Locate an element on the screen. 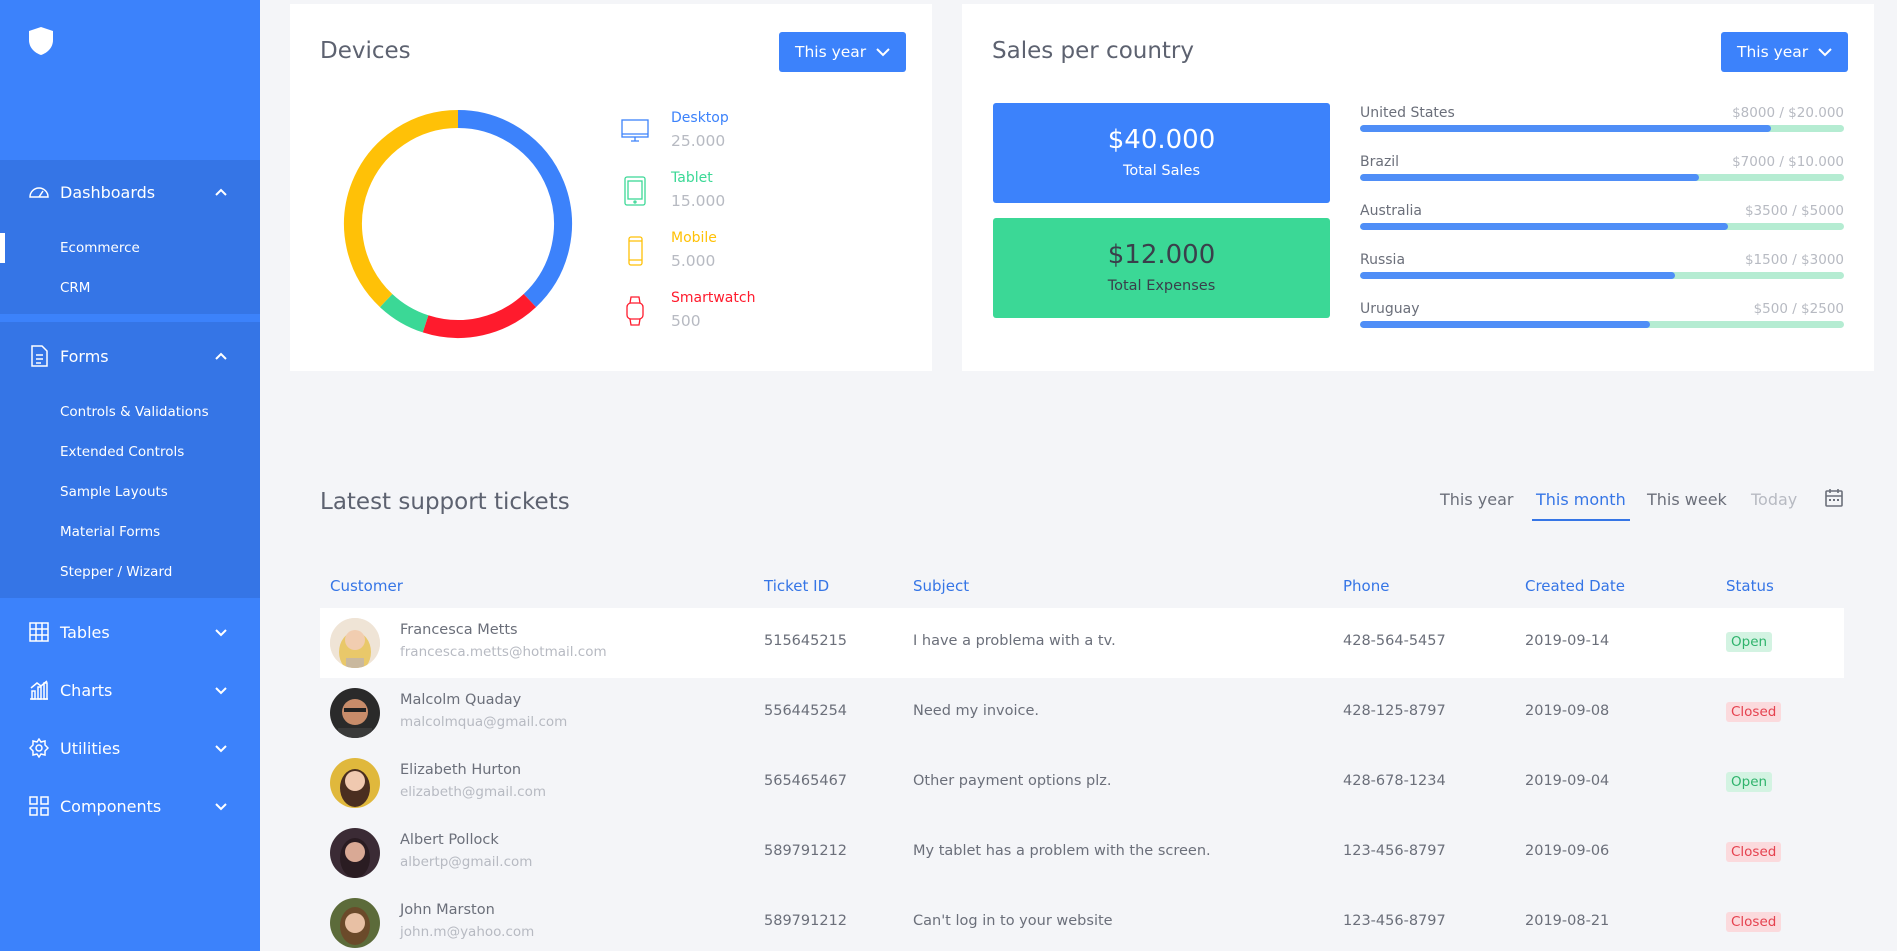 The width and height of the screenshot is (1897, 951). nav-forms-label: Forms is located at coordinates (84, 356).